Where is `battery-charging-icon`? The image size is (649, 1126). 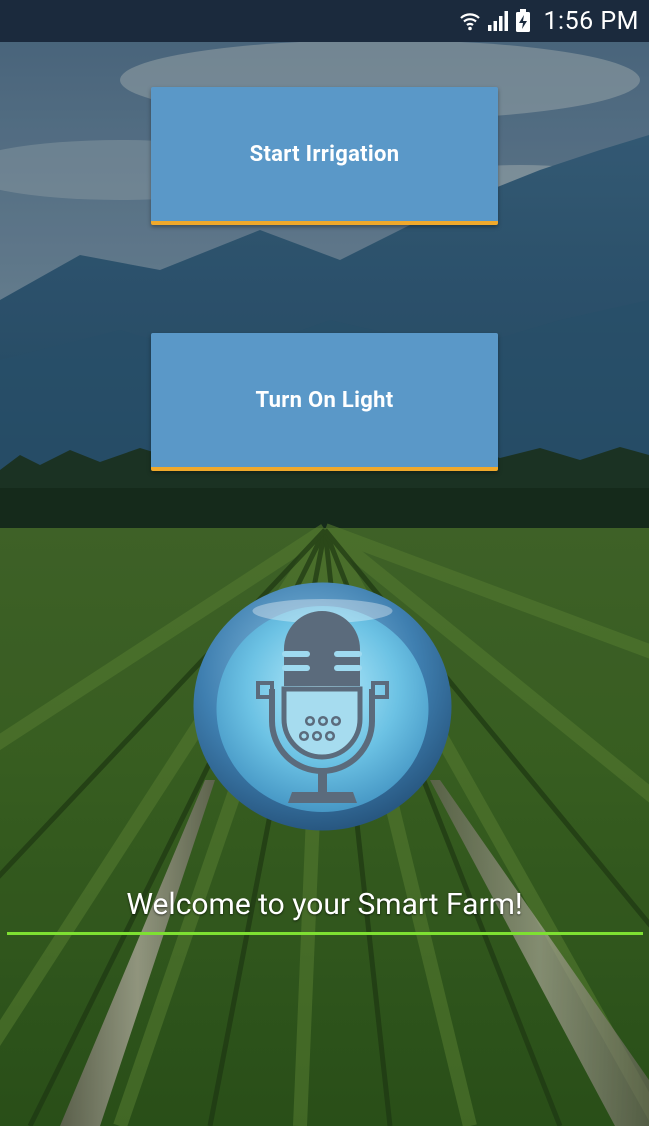
battery-charging-icon is located at coordinates (523, 20).